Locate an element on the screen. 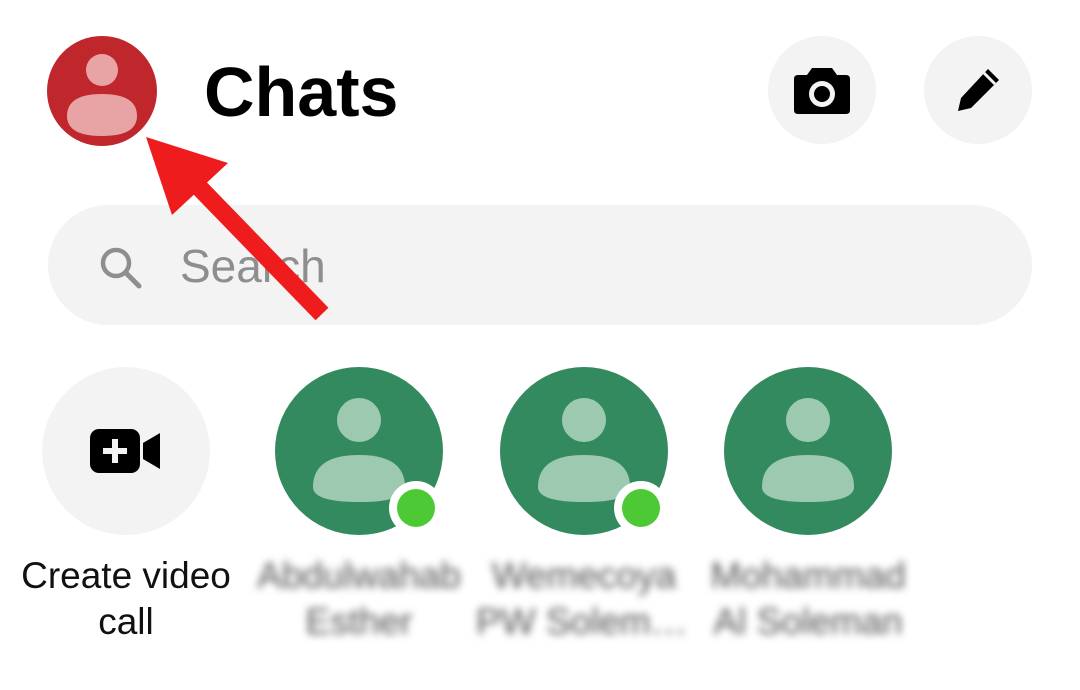  video-call-add-icon is located at coordinates (125, 451).